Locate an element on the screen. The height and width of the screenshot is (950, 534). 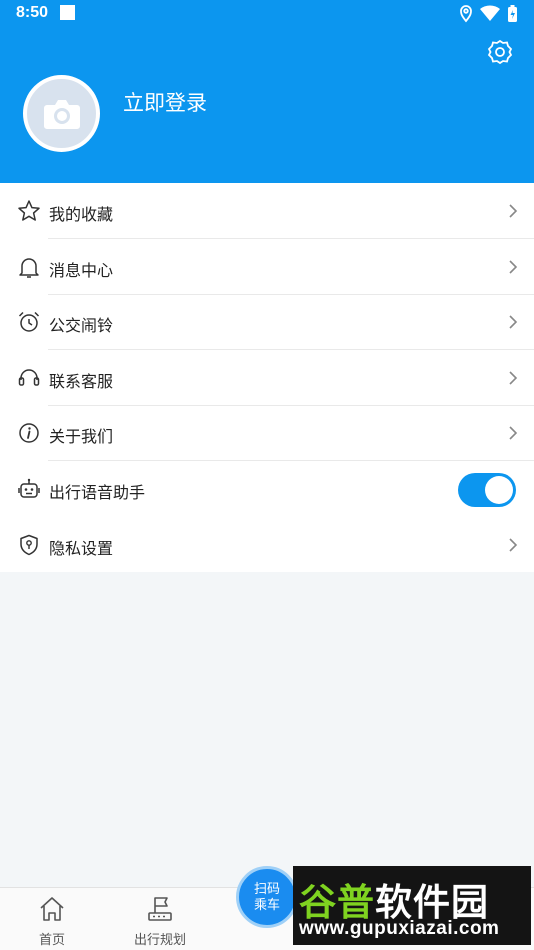
voice-assistant-toggle is located at coordinates (487, 490).